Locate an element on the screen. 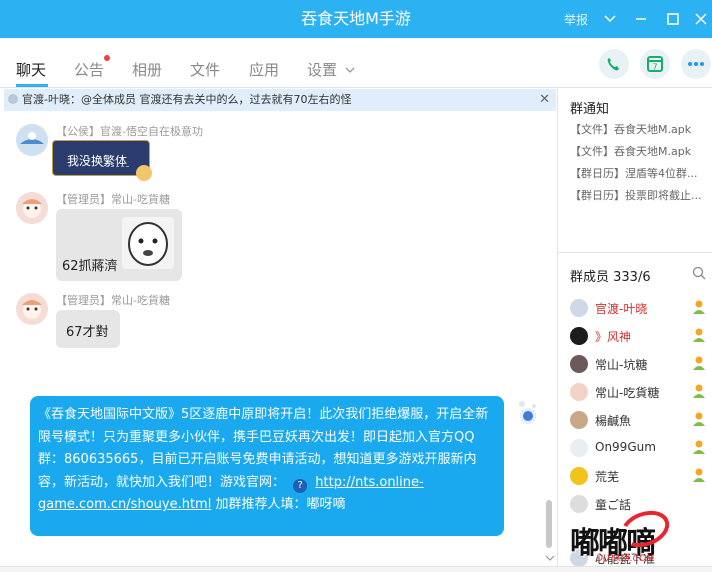 The width and height of the screenshot is (712, 572). site-watermark-logo: 嘟嘟嘀 DUTADI.COM is located at coordinates (639, 536).